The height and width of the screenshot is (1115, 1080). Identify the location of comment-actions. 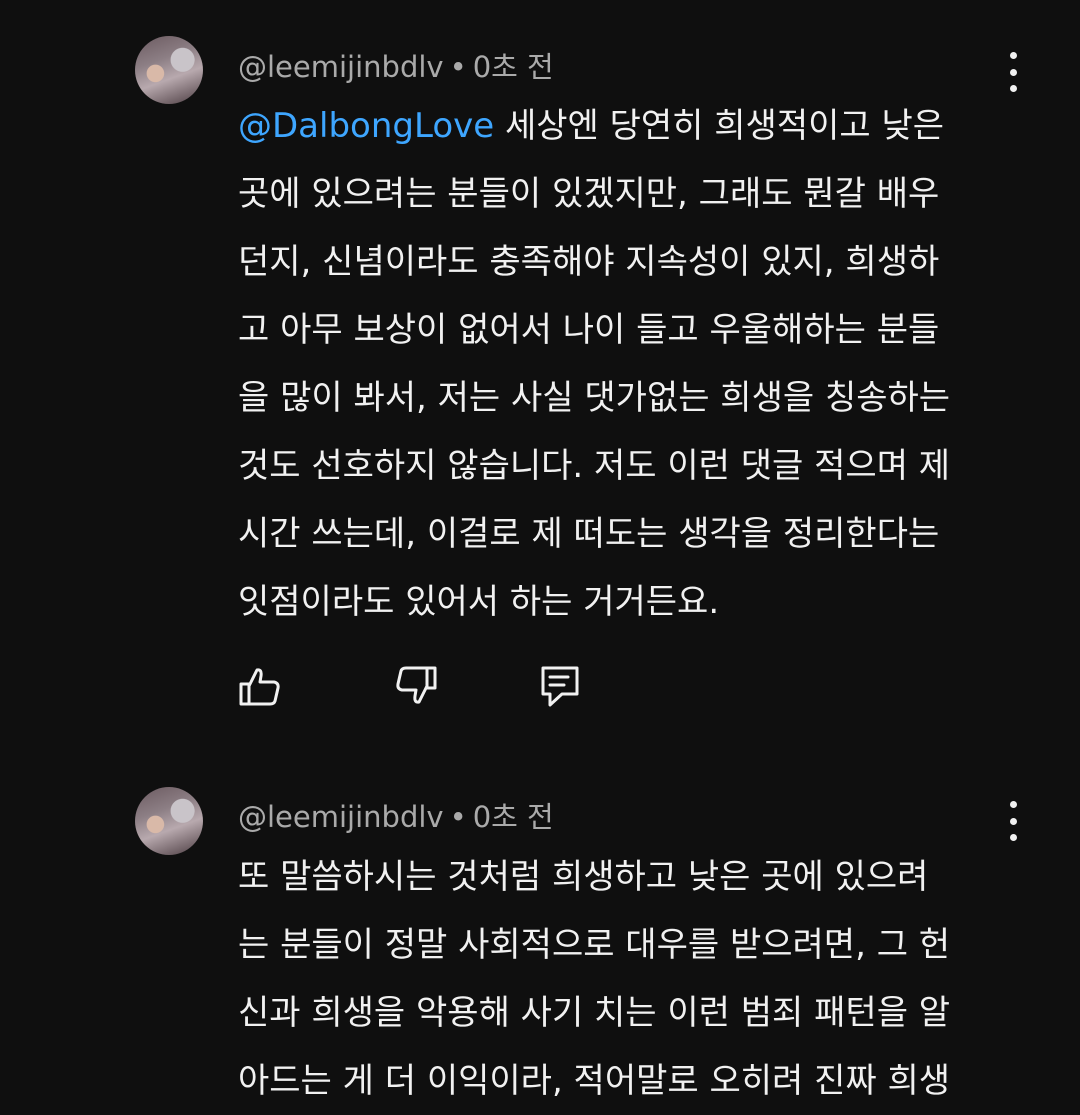
(438, 686).